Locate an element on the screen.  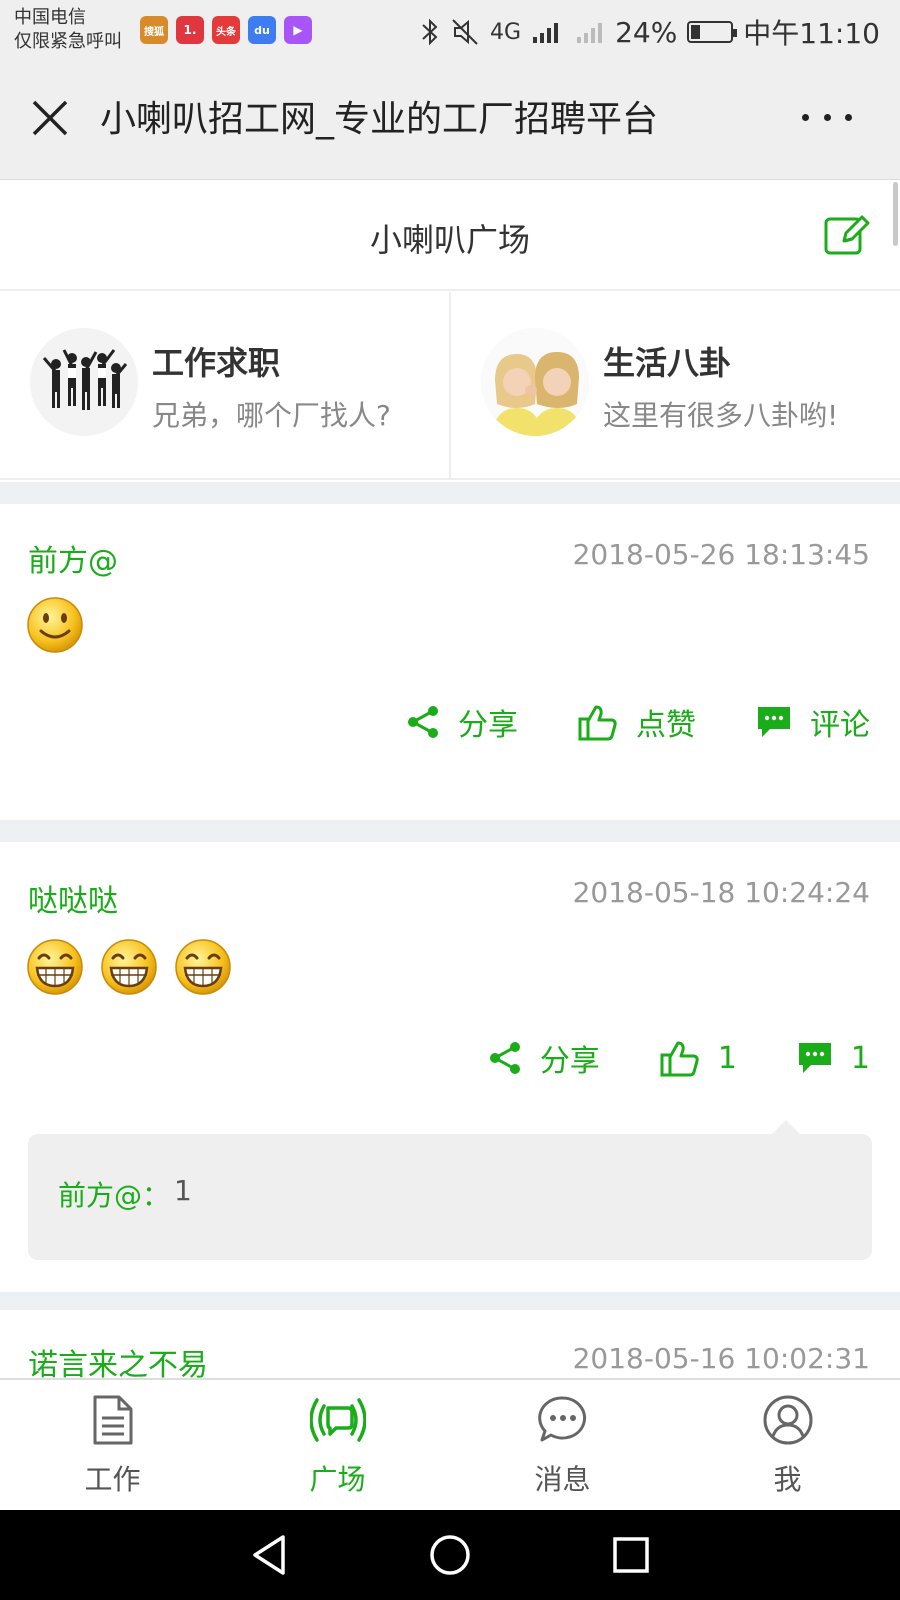
system-navigation-bar is located at coordinates (450, 1555).